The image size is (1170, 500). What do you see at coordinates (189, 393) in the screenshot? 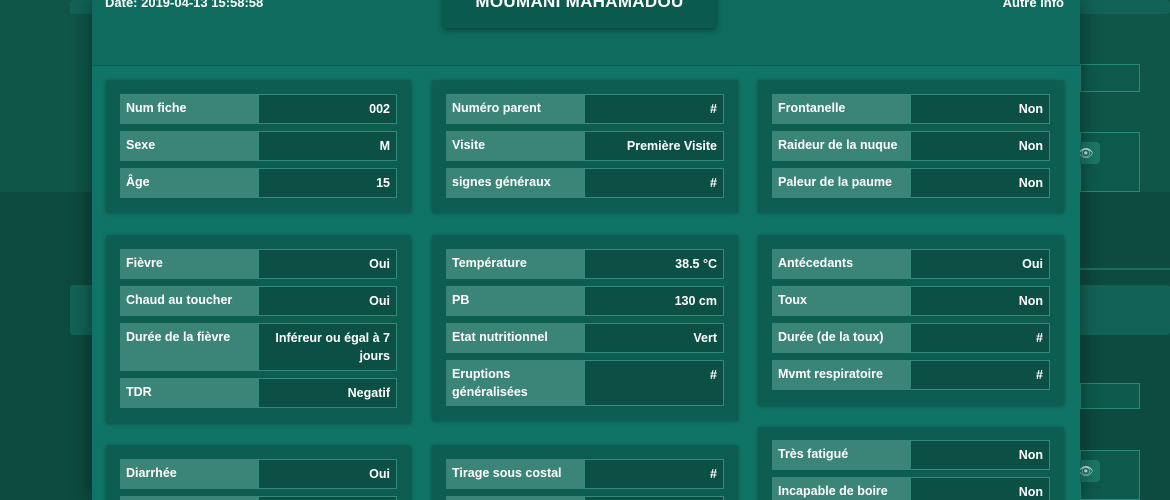
I see `field-label: TDR` at bounding box center [189, 393].